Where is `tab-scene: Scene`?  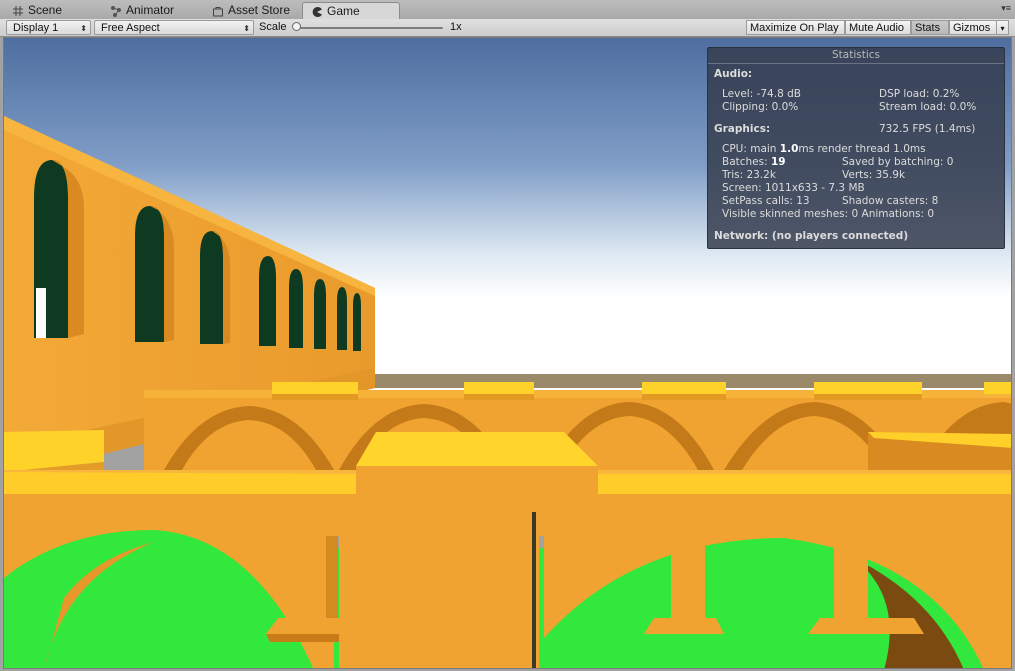
tab-scene: Scene is located at coordinates (38, 10).